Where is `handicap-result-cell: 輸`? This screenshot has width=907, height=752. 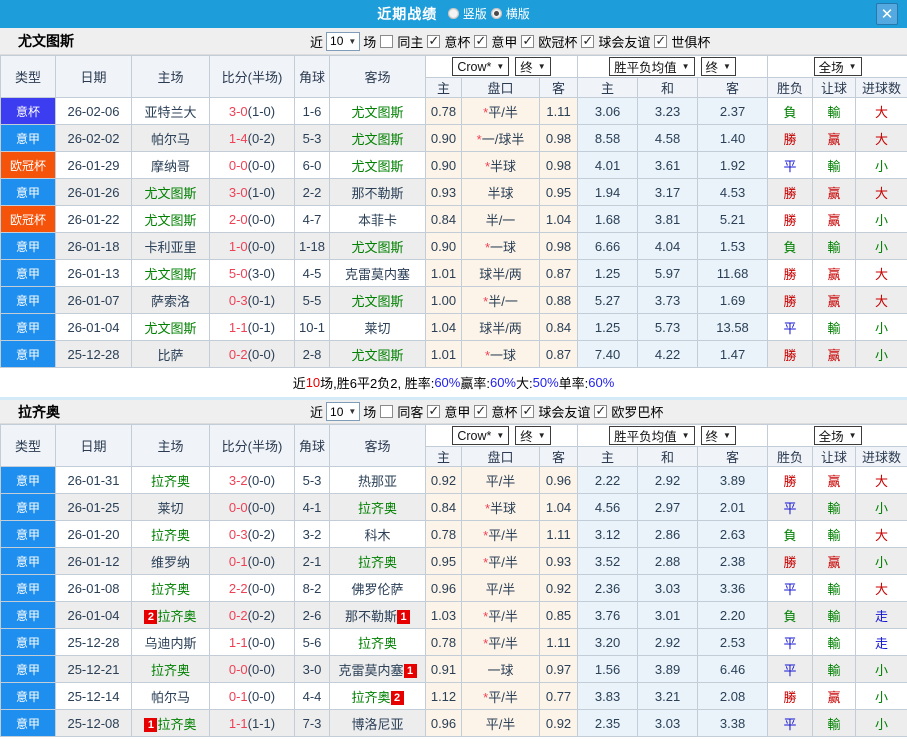
handicap-result-cell: 輸 is located at coordinates (834, 327).